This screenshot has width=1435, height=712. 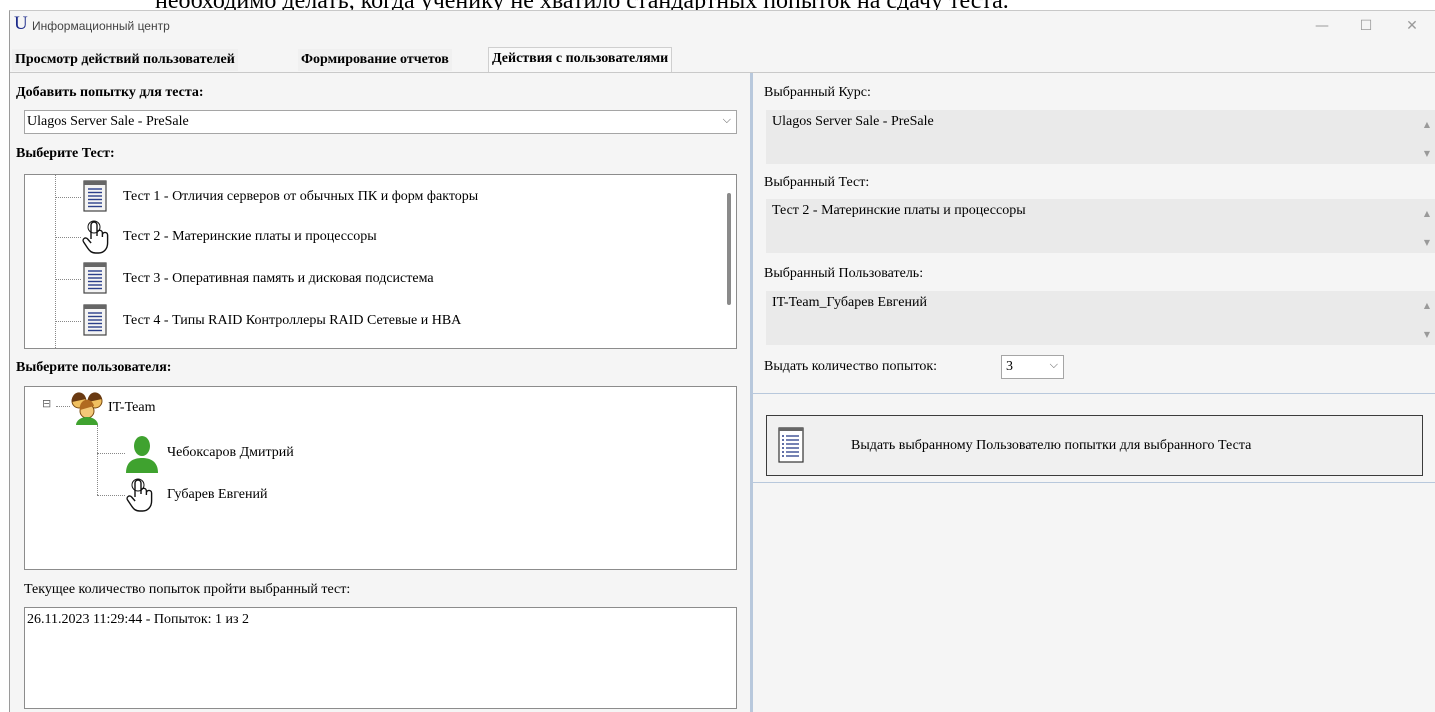 I want to click on user-group-label: IT-Team, so click(x=131, y=408).